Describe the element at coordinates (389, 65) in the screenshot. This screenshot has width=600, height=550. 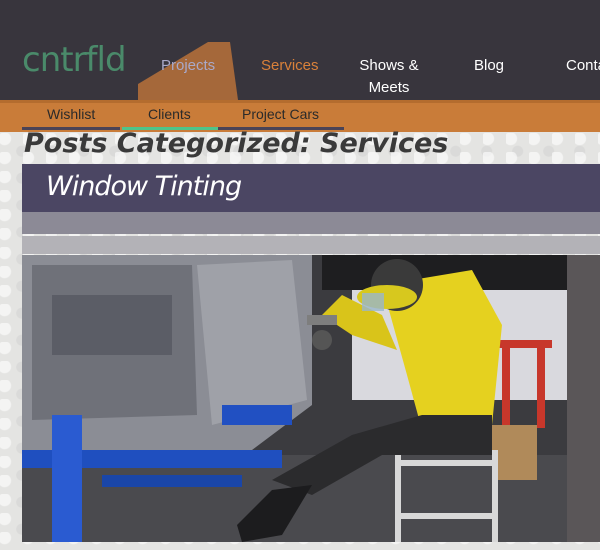
I see `nav-item-shows-meets-line1: Shows &` at that location.